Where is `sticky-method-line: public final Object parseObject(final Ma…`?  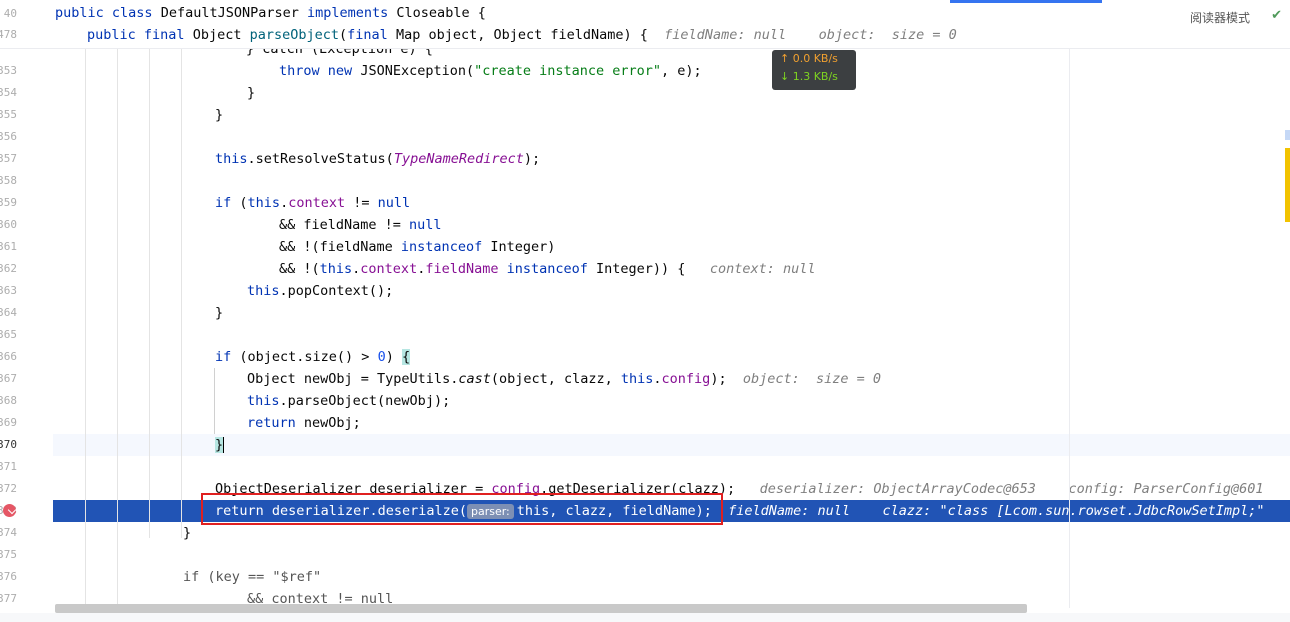
sticky-method-line: public final Object parseObject(final Ma… is located at coordinates (671, 35).